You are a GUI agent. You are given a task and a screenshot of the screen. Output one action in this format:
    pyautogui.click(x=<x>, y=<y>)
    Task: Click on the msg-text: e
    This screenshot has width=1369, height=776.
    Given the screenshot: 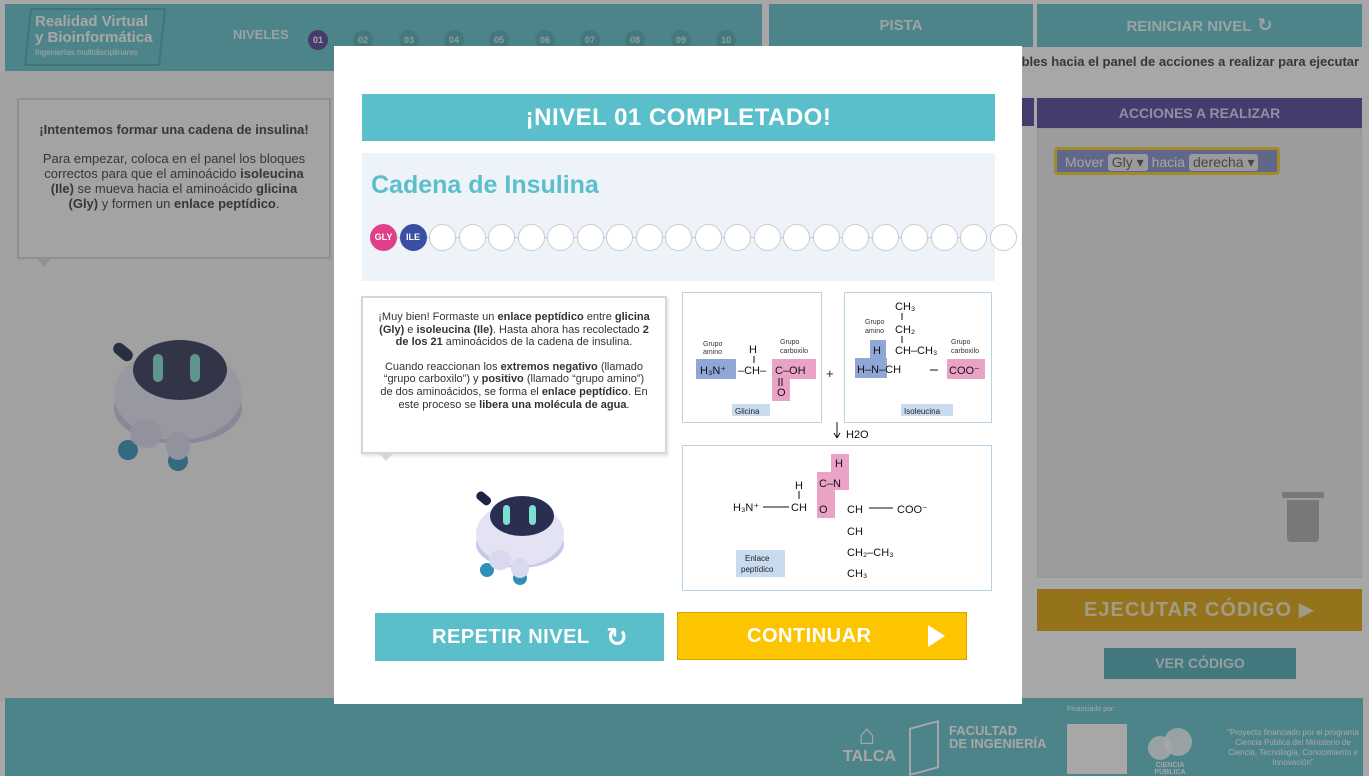 What is the action you would take?
    pyautogui.click(x=410, y=329)
    